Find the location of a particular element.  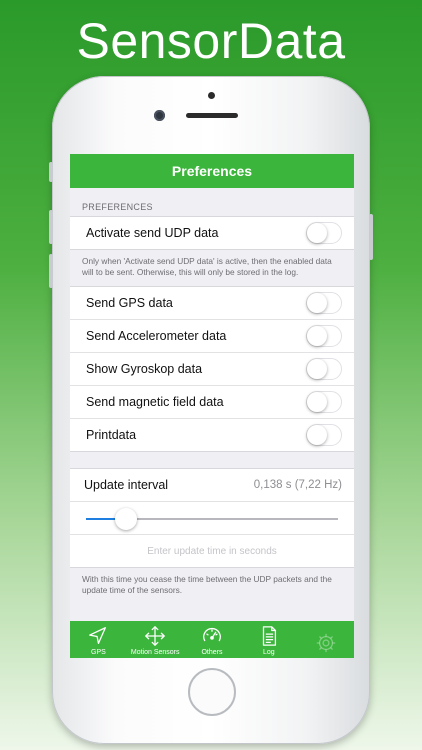

interval-value: 0,138 s (7,22 Hz) is located at coordinates (297, 485).